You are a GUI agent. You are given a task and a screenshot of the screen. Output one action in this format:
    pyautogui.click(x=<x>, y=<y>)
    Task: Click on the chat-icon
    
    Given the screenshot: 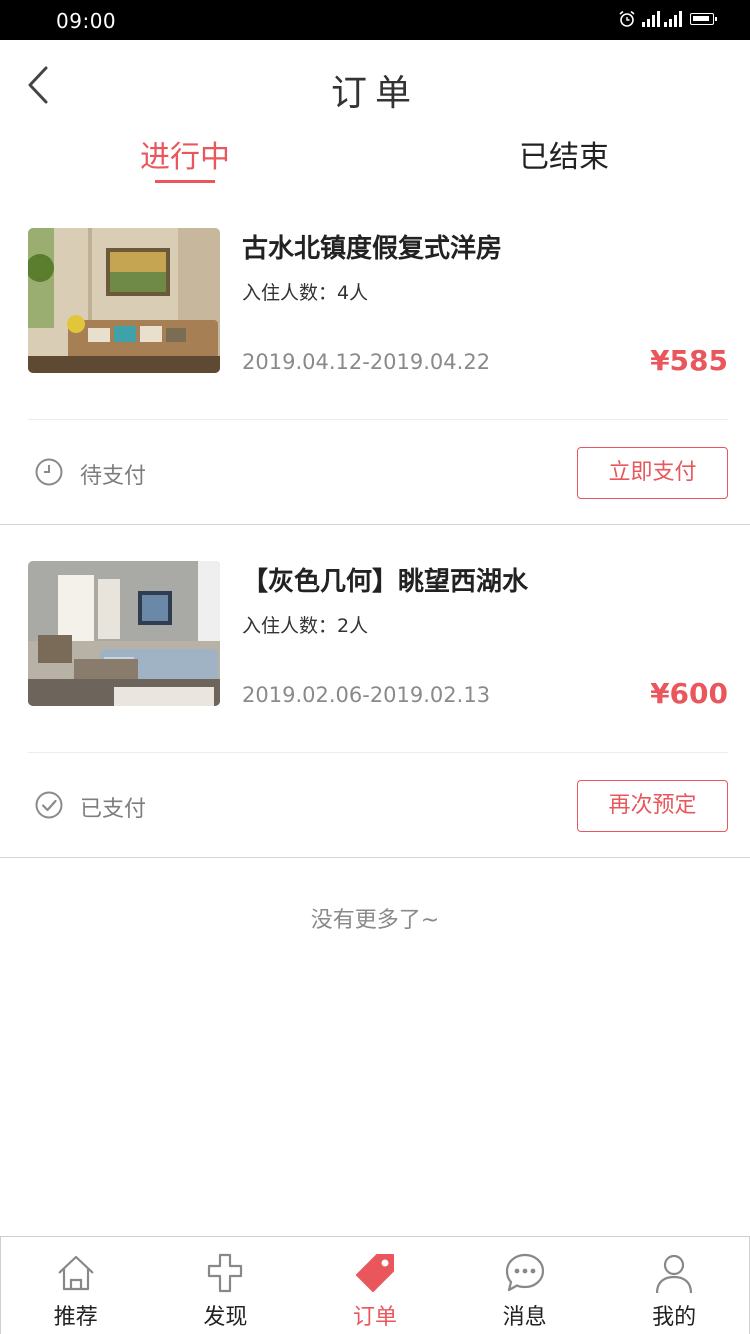 What is the action you would take?
    pyautogui.click(x=524, y=1272)
    